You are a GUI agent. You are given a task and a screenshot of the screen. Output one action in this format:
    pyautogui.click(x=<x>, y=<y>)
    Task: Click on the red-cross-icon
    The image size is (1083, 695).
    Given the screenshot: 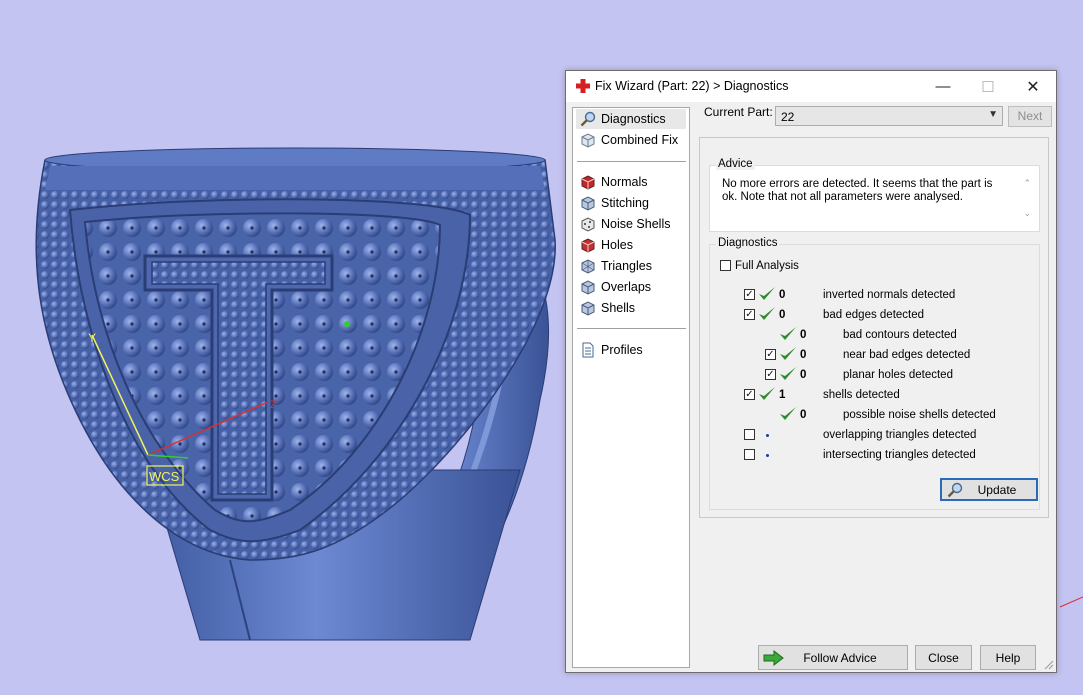 What is the action you would take?
    pyautogui.click(x=583, y=86)
    